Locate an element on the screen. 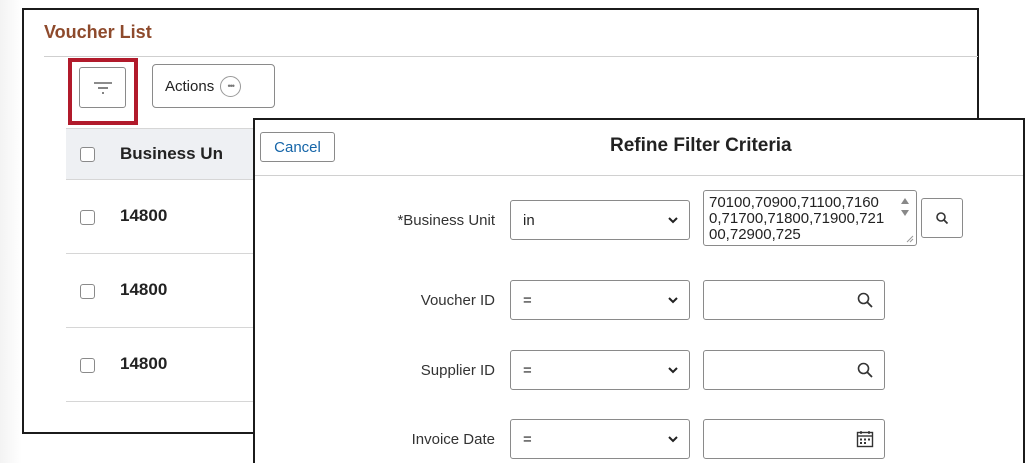 The image size is (1025, 463). invoice-date-operator-select: = is located at coordinates (600, 439).